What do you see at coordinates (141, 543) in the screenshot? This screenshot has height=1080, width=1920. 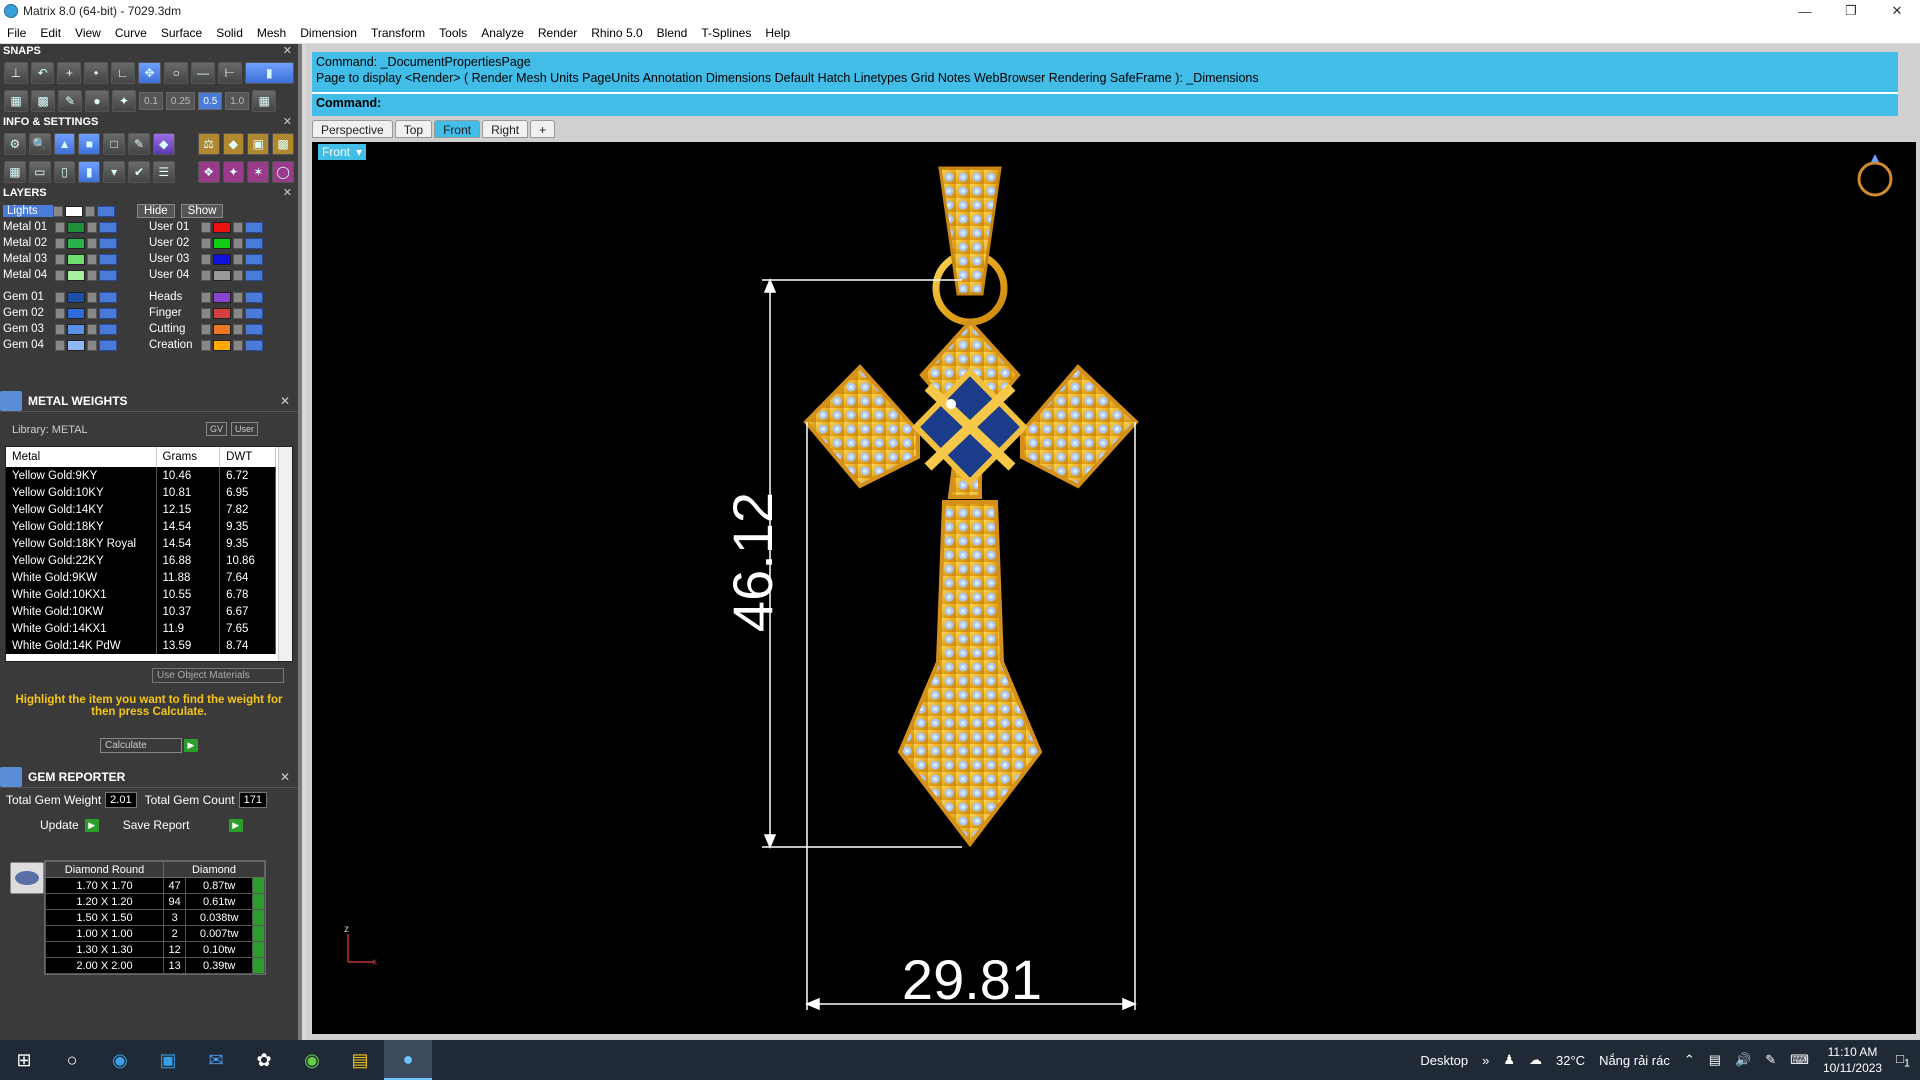 I see `table-row: Yellow Gold:18KY Royal 14.54 9.35` at bounding box center [141, 543].